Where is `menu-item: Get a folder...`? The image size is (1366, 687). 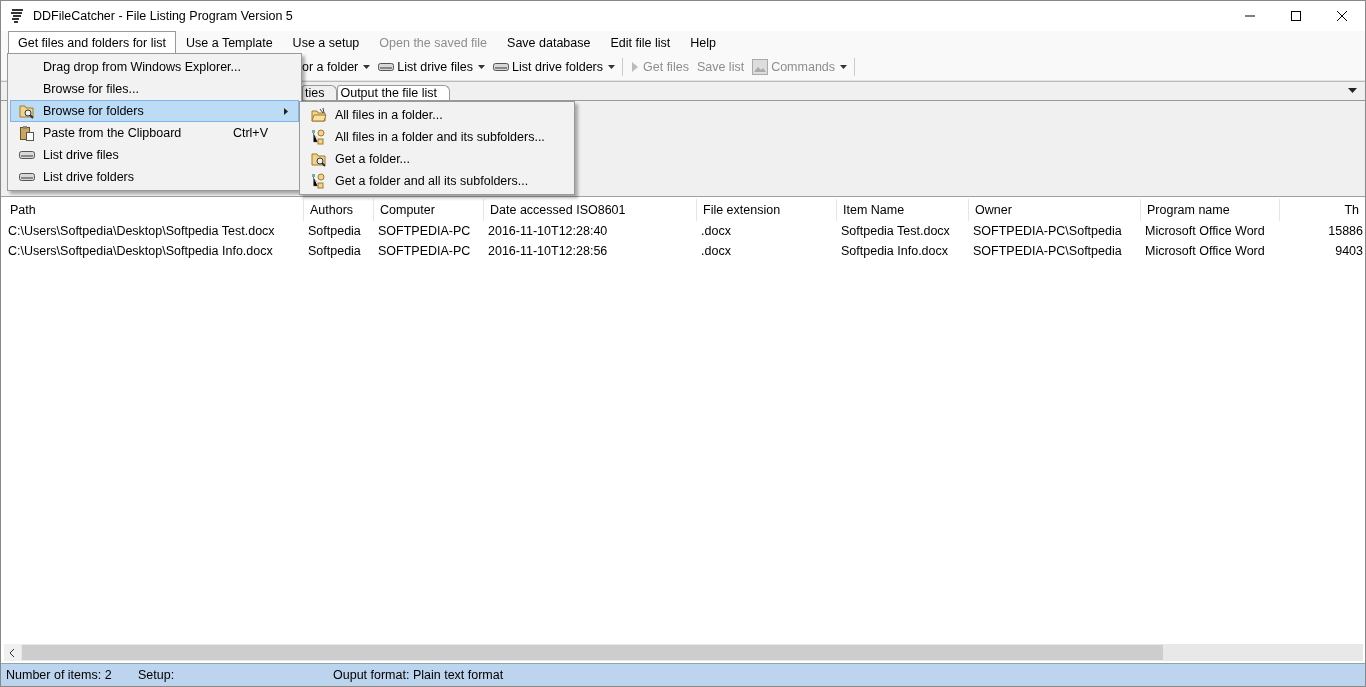 menu-item: Get a folder... is located at coordinates (437, 159).